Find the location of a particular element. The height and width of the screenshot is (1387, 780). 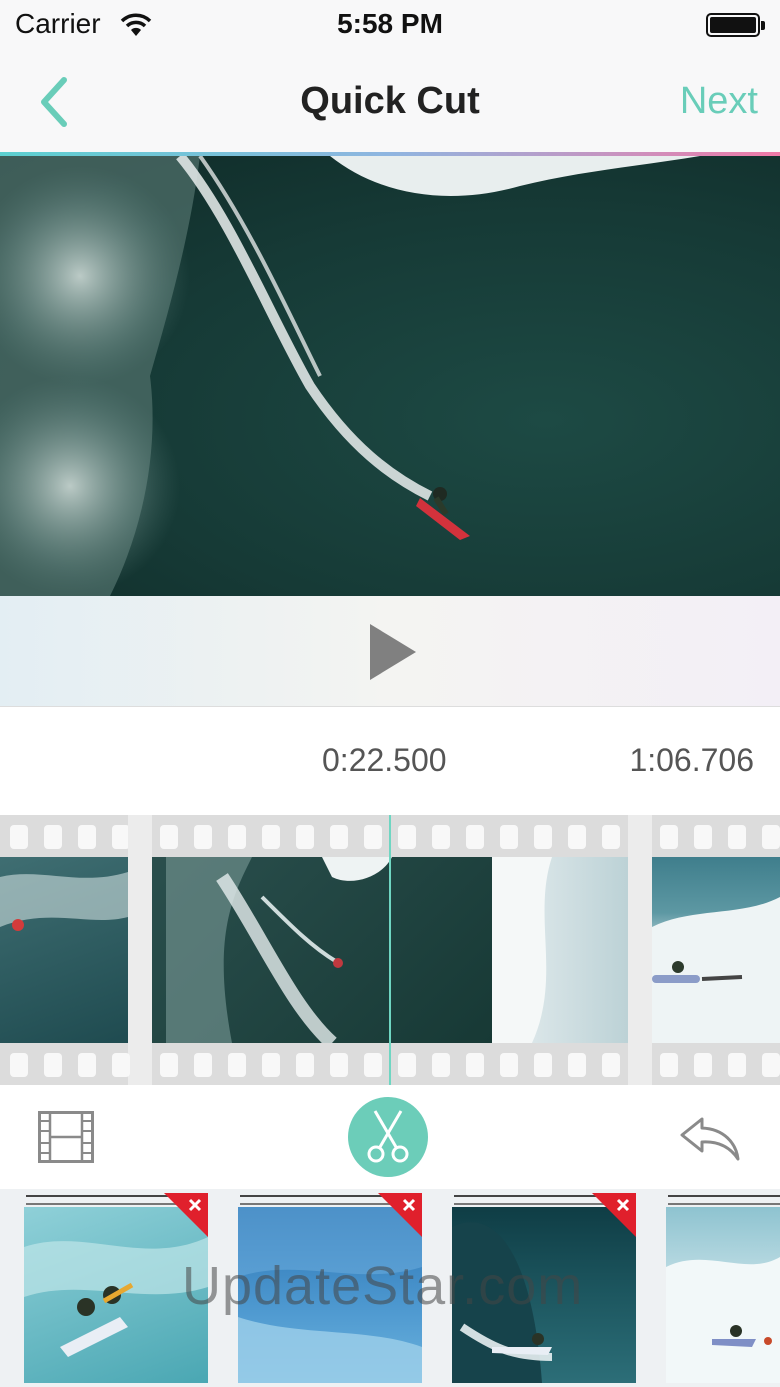

status-bar: Carrier 5:58 PM is located at coordinates (390, 26).